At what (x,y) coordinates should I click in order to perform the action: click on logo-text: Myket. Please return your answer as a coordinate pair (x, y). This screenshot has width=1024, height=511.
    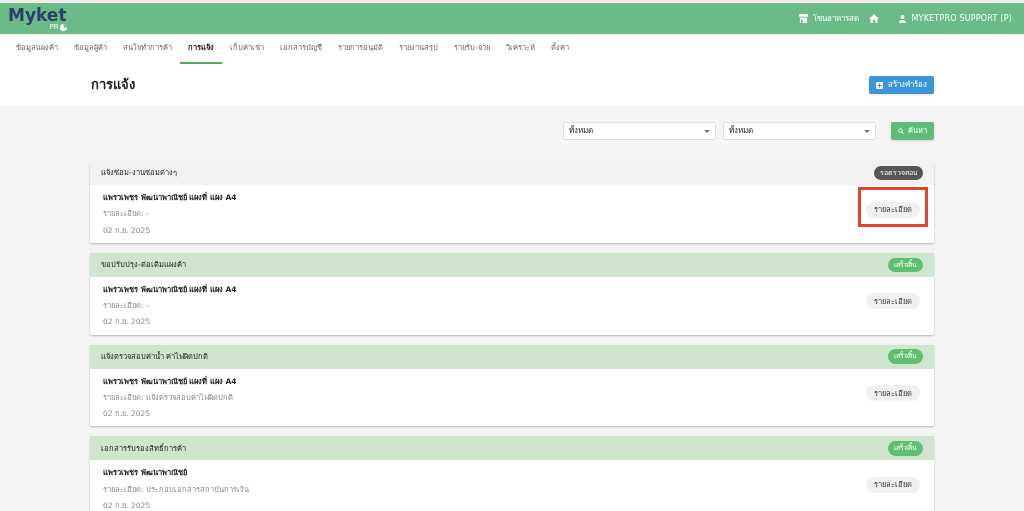
    Looking at the image, I should click on (37, 15).